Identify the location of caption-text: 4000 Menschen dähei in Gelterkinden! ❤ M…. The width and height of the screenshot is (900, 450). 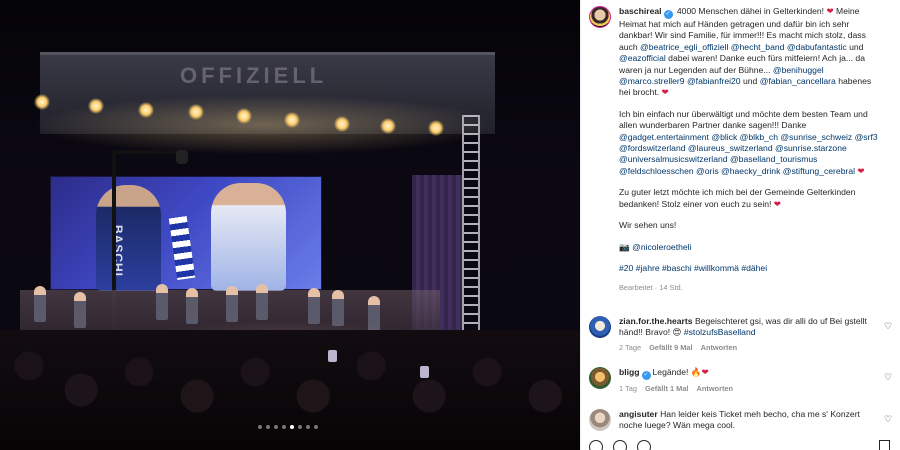
(745, 51).